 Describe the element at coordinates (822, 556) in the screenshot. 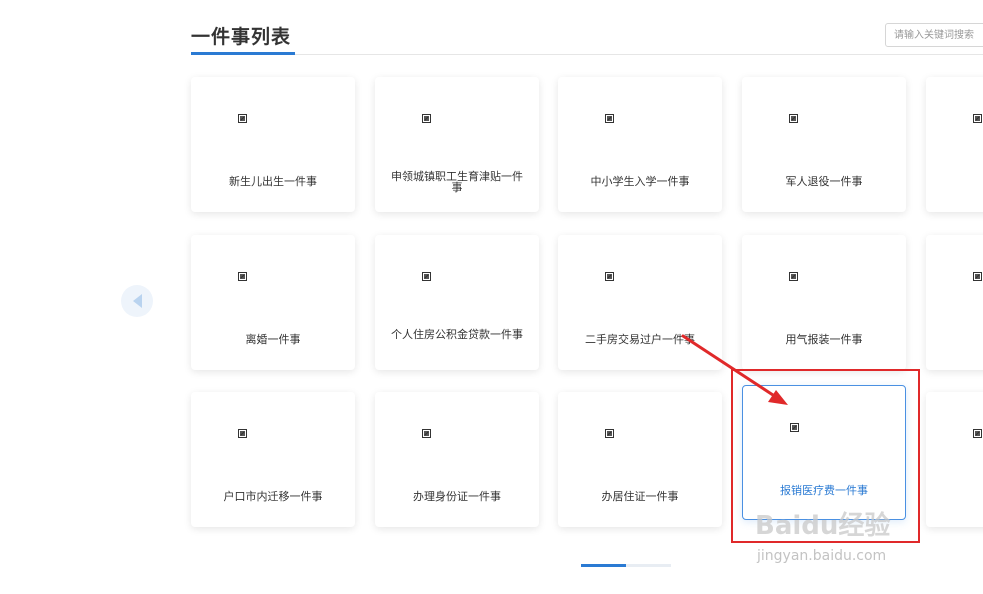

I see `watermark-url: jingyan.baidu.com` at that location.